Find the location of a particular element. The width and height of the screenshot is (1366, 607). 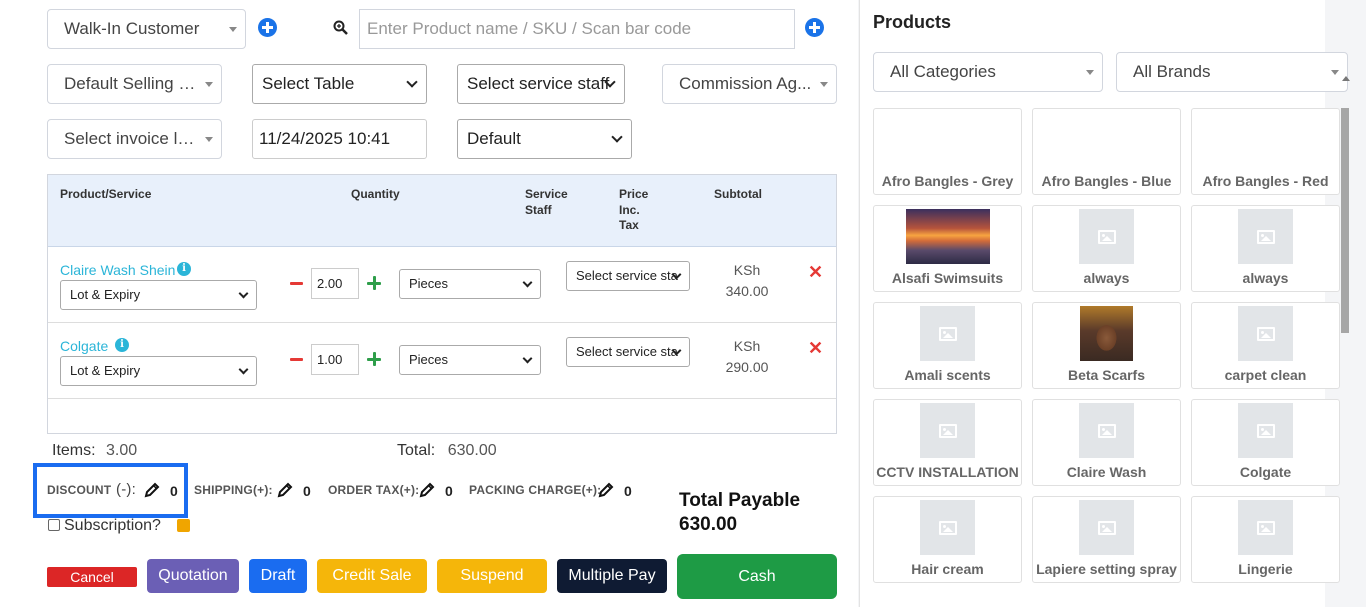

product-card: Claire Wash is located at coordinates (1106, 442).